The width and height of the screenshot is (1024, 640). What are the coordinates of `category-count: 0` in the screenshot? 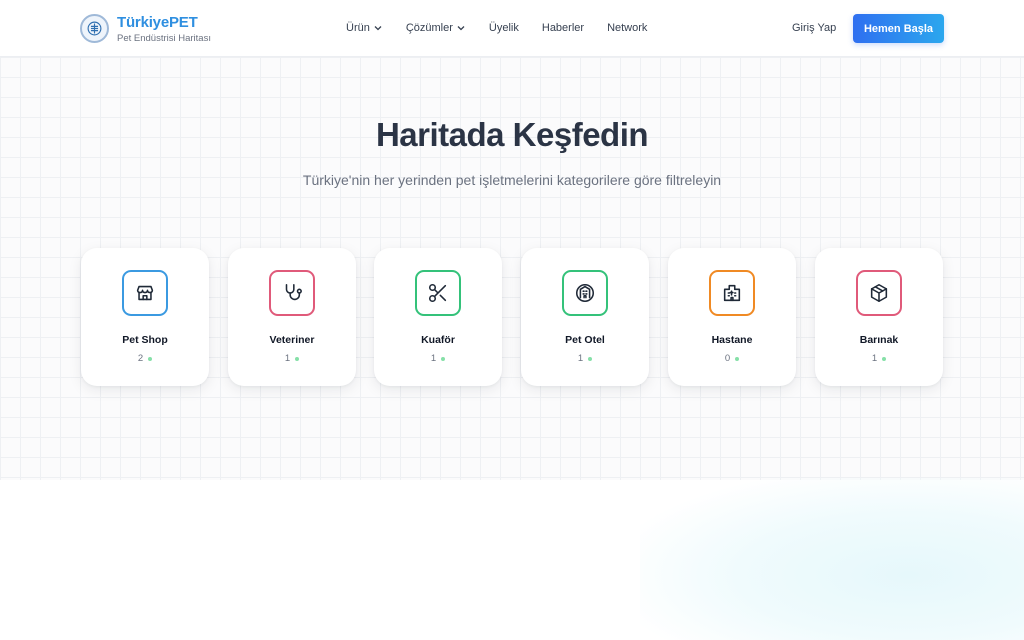 It's located at (732, 358).